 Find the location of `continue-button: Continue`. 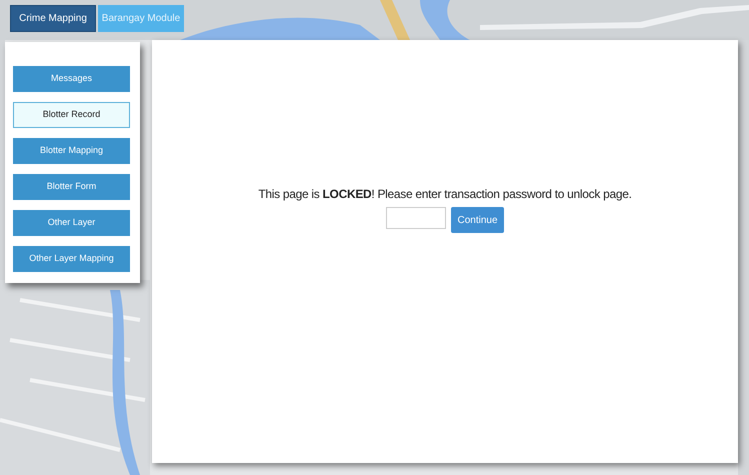

continue-button: Continue is located at coordinates (477, 220).